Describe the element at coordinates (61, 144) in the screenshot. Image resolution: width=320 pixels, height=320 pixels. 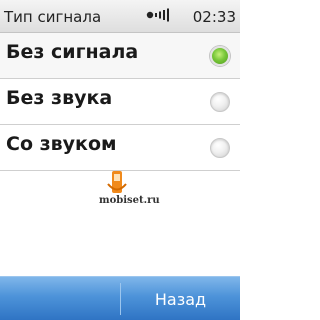
I see `option-label: Со звуком` at that location.